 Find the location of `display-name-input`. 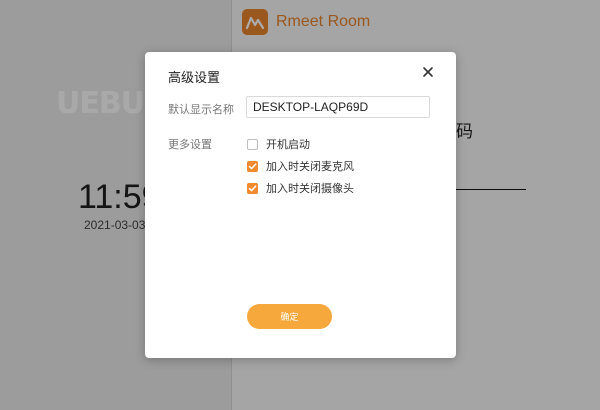

display-name-input is located at coordinates (338, 107).